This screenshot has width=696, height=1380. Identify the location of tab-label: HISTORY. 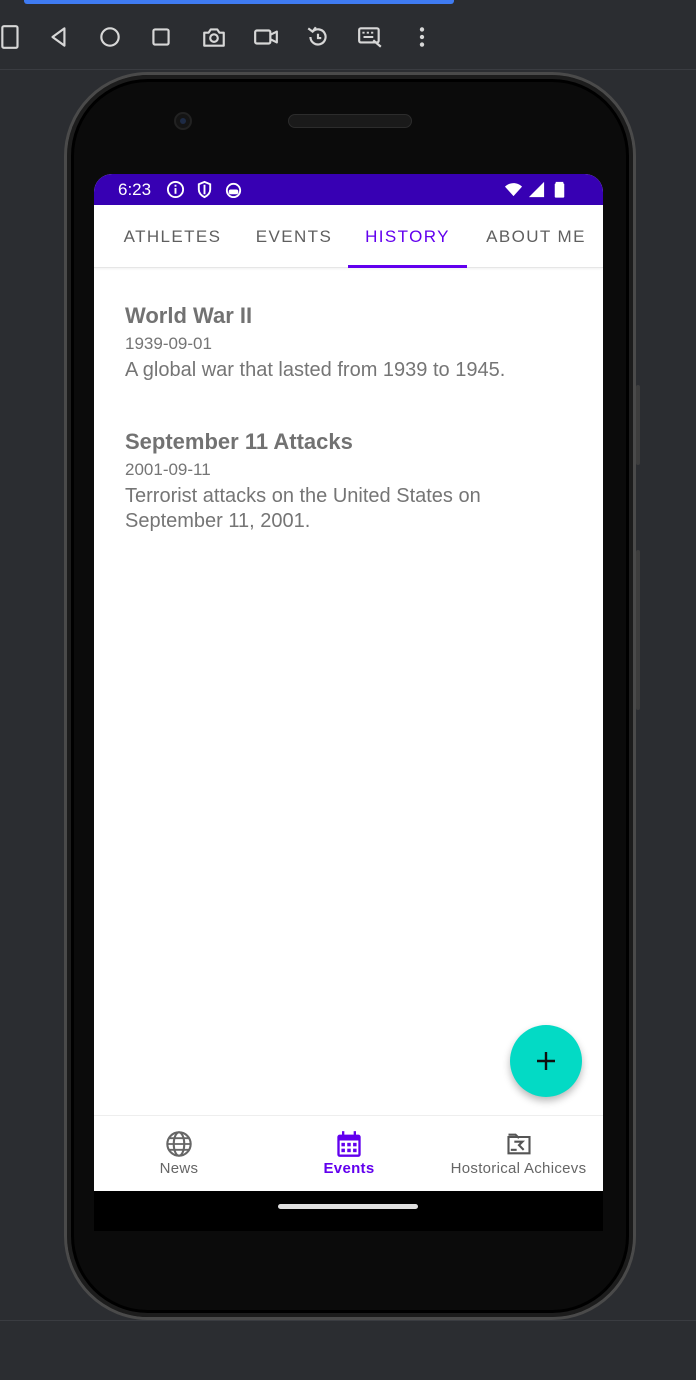
(407, 236).